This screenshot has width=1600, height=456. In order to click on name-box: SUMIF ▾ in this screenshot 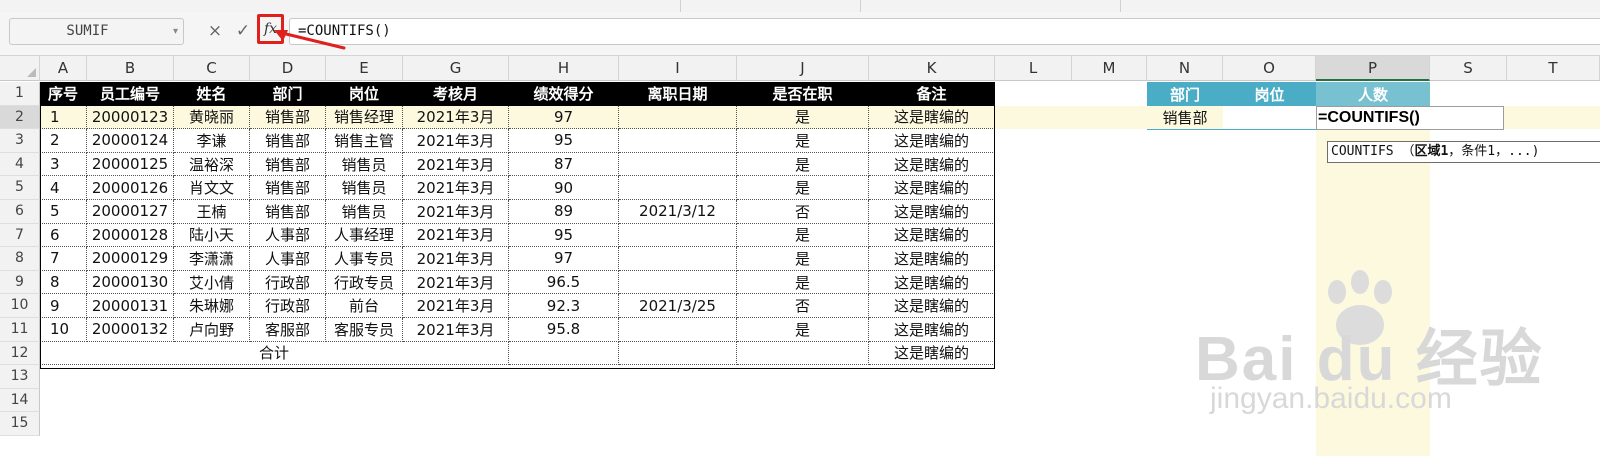, I will do `click(96, 31)`.